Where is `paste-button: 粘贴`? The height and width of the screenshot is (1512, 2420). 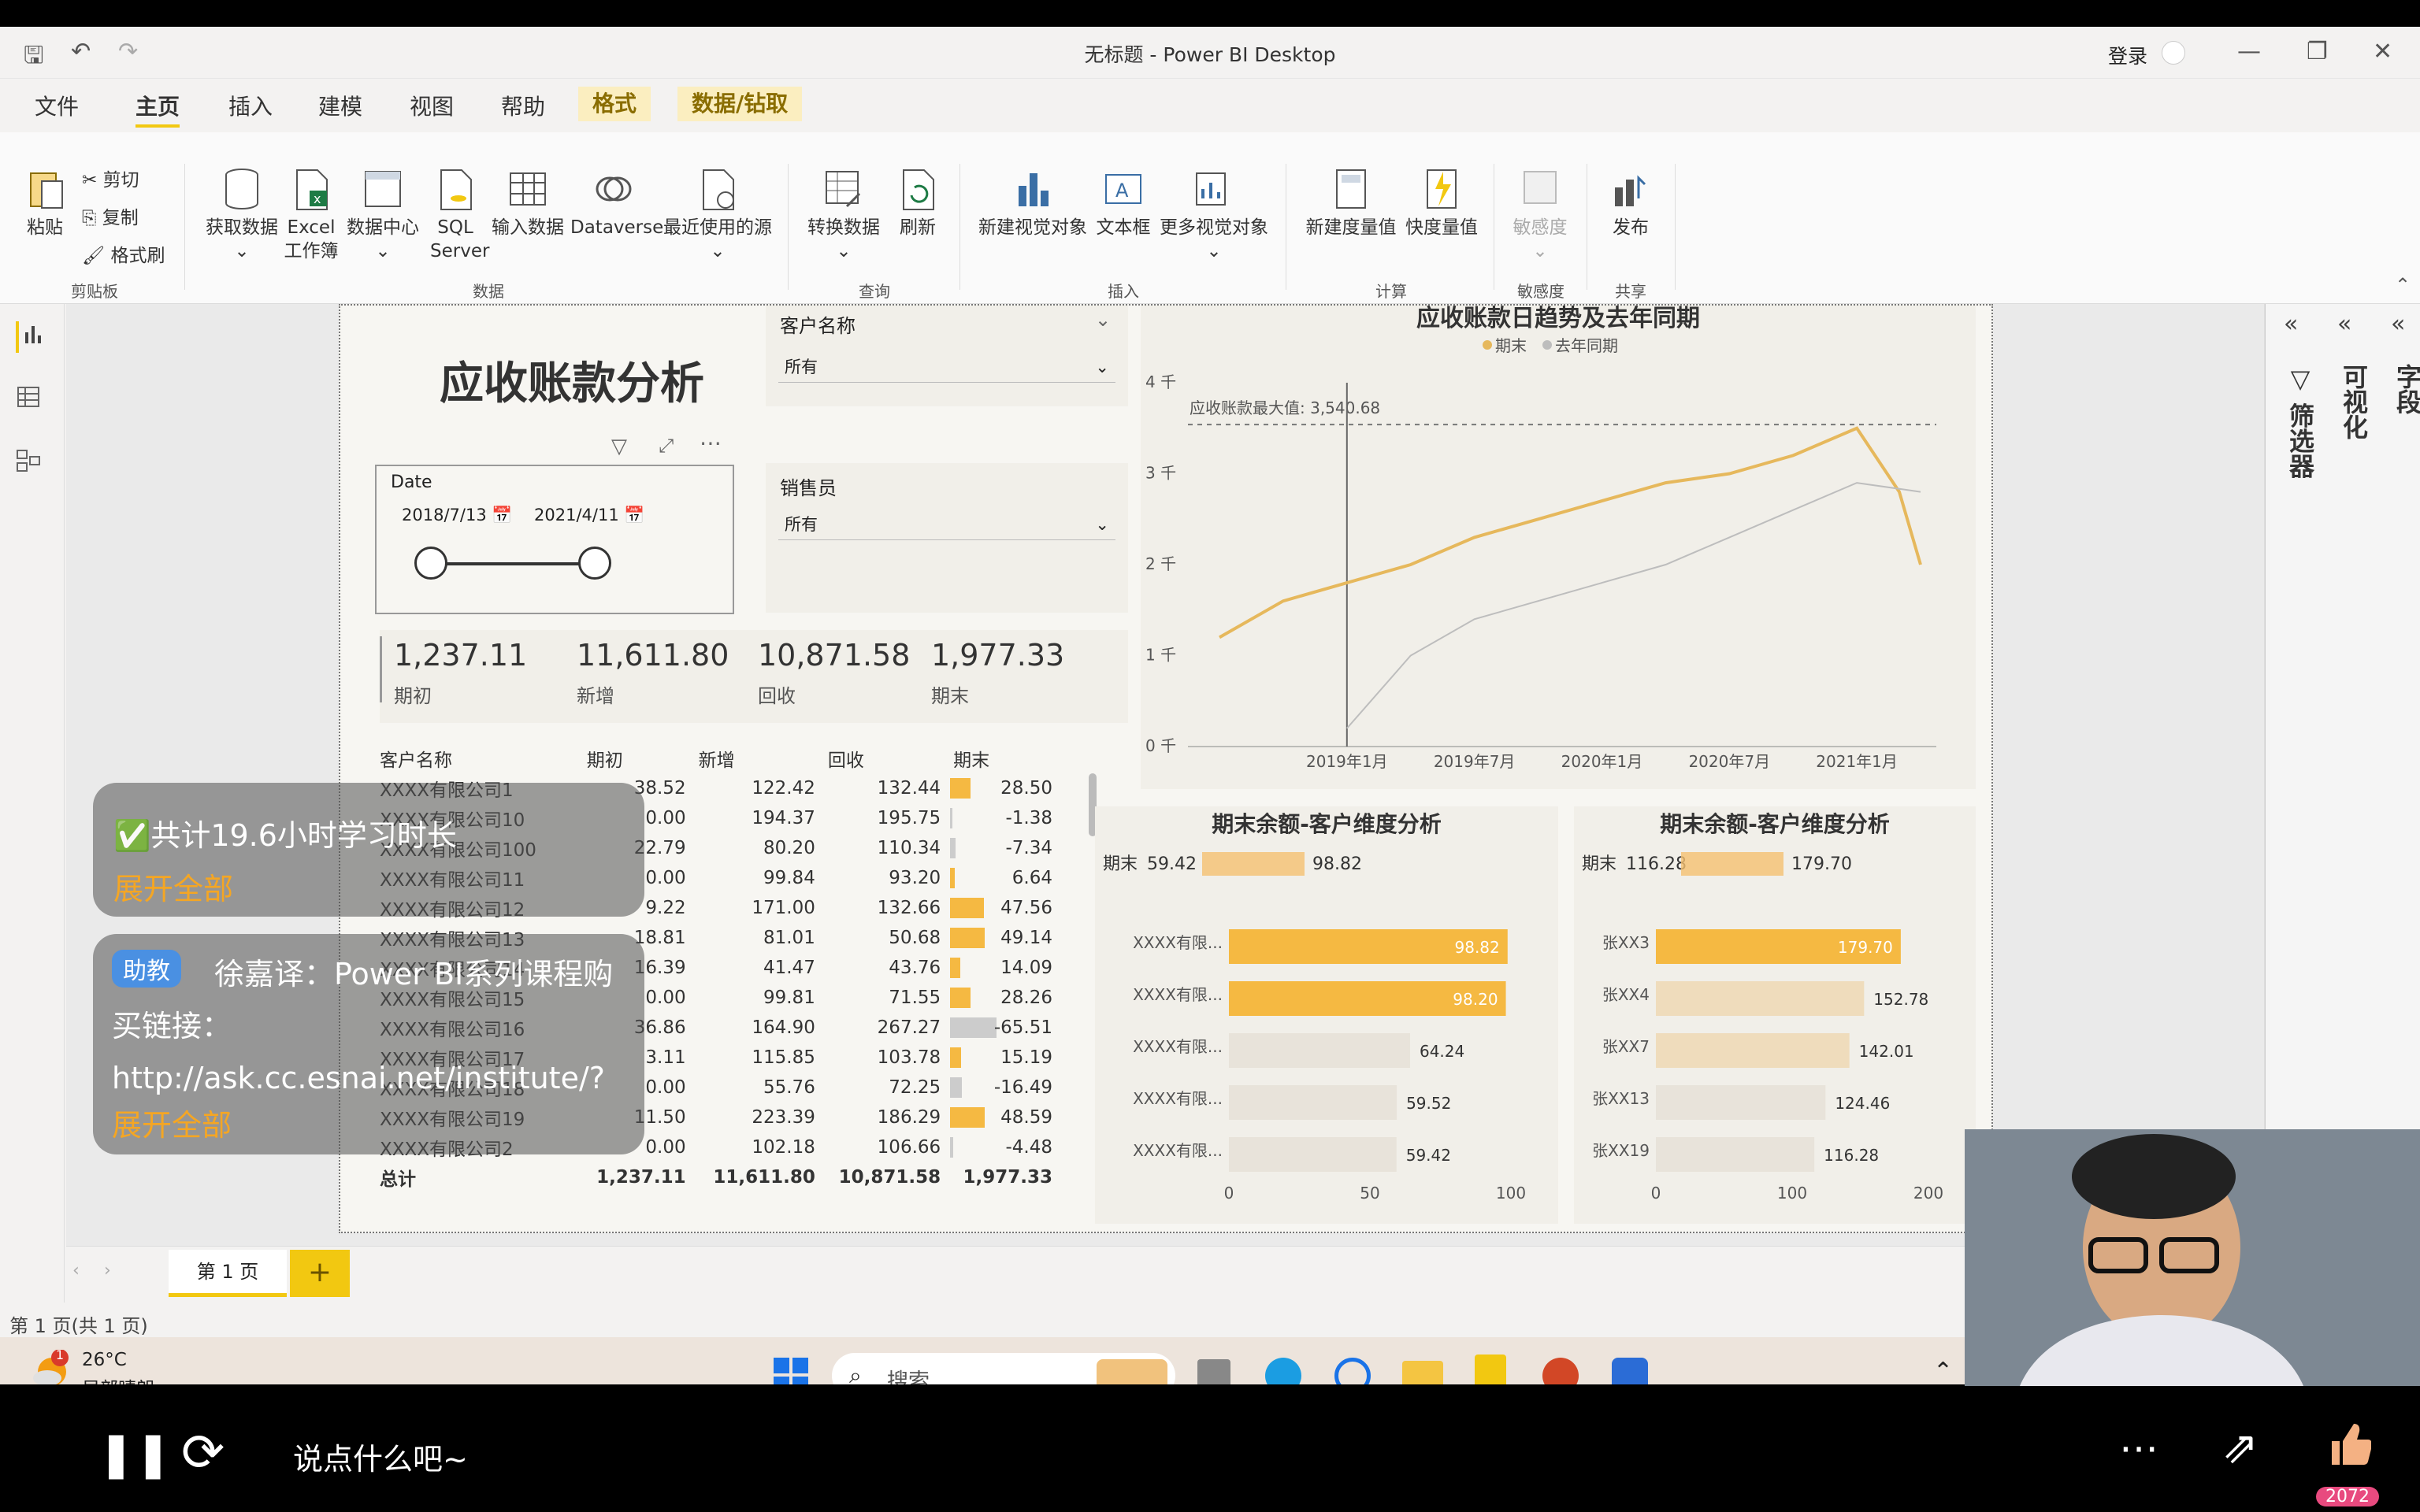
paste-button: 粘贴 is located at coordinates (44, 203).